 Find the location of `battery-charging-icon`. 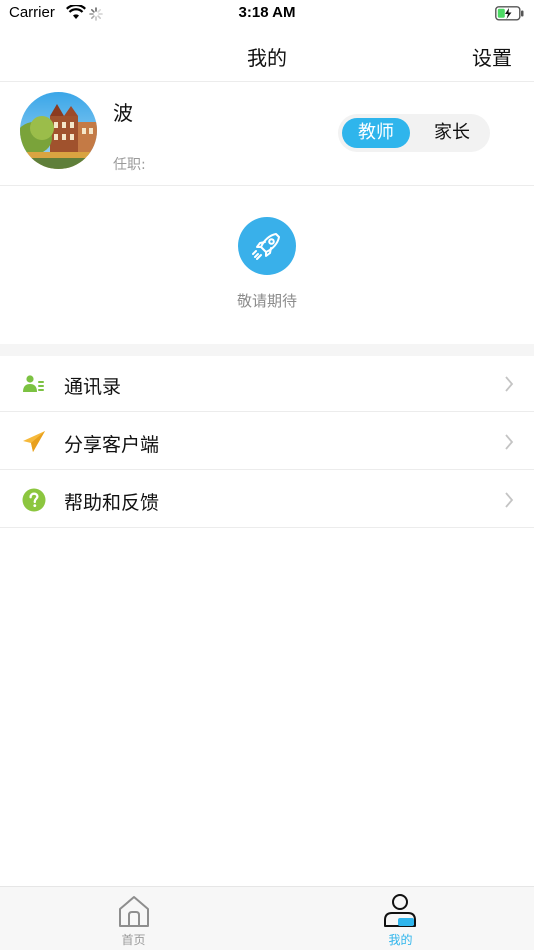

battery-charging-icon is located at coordinates (510, 15).